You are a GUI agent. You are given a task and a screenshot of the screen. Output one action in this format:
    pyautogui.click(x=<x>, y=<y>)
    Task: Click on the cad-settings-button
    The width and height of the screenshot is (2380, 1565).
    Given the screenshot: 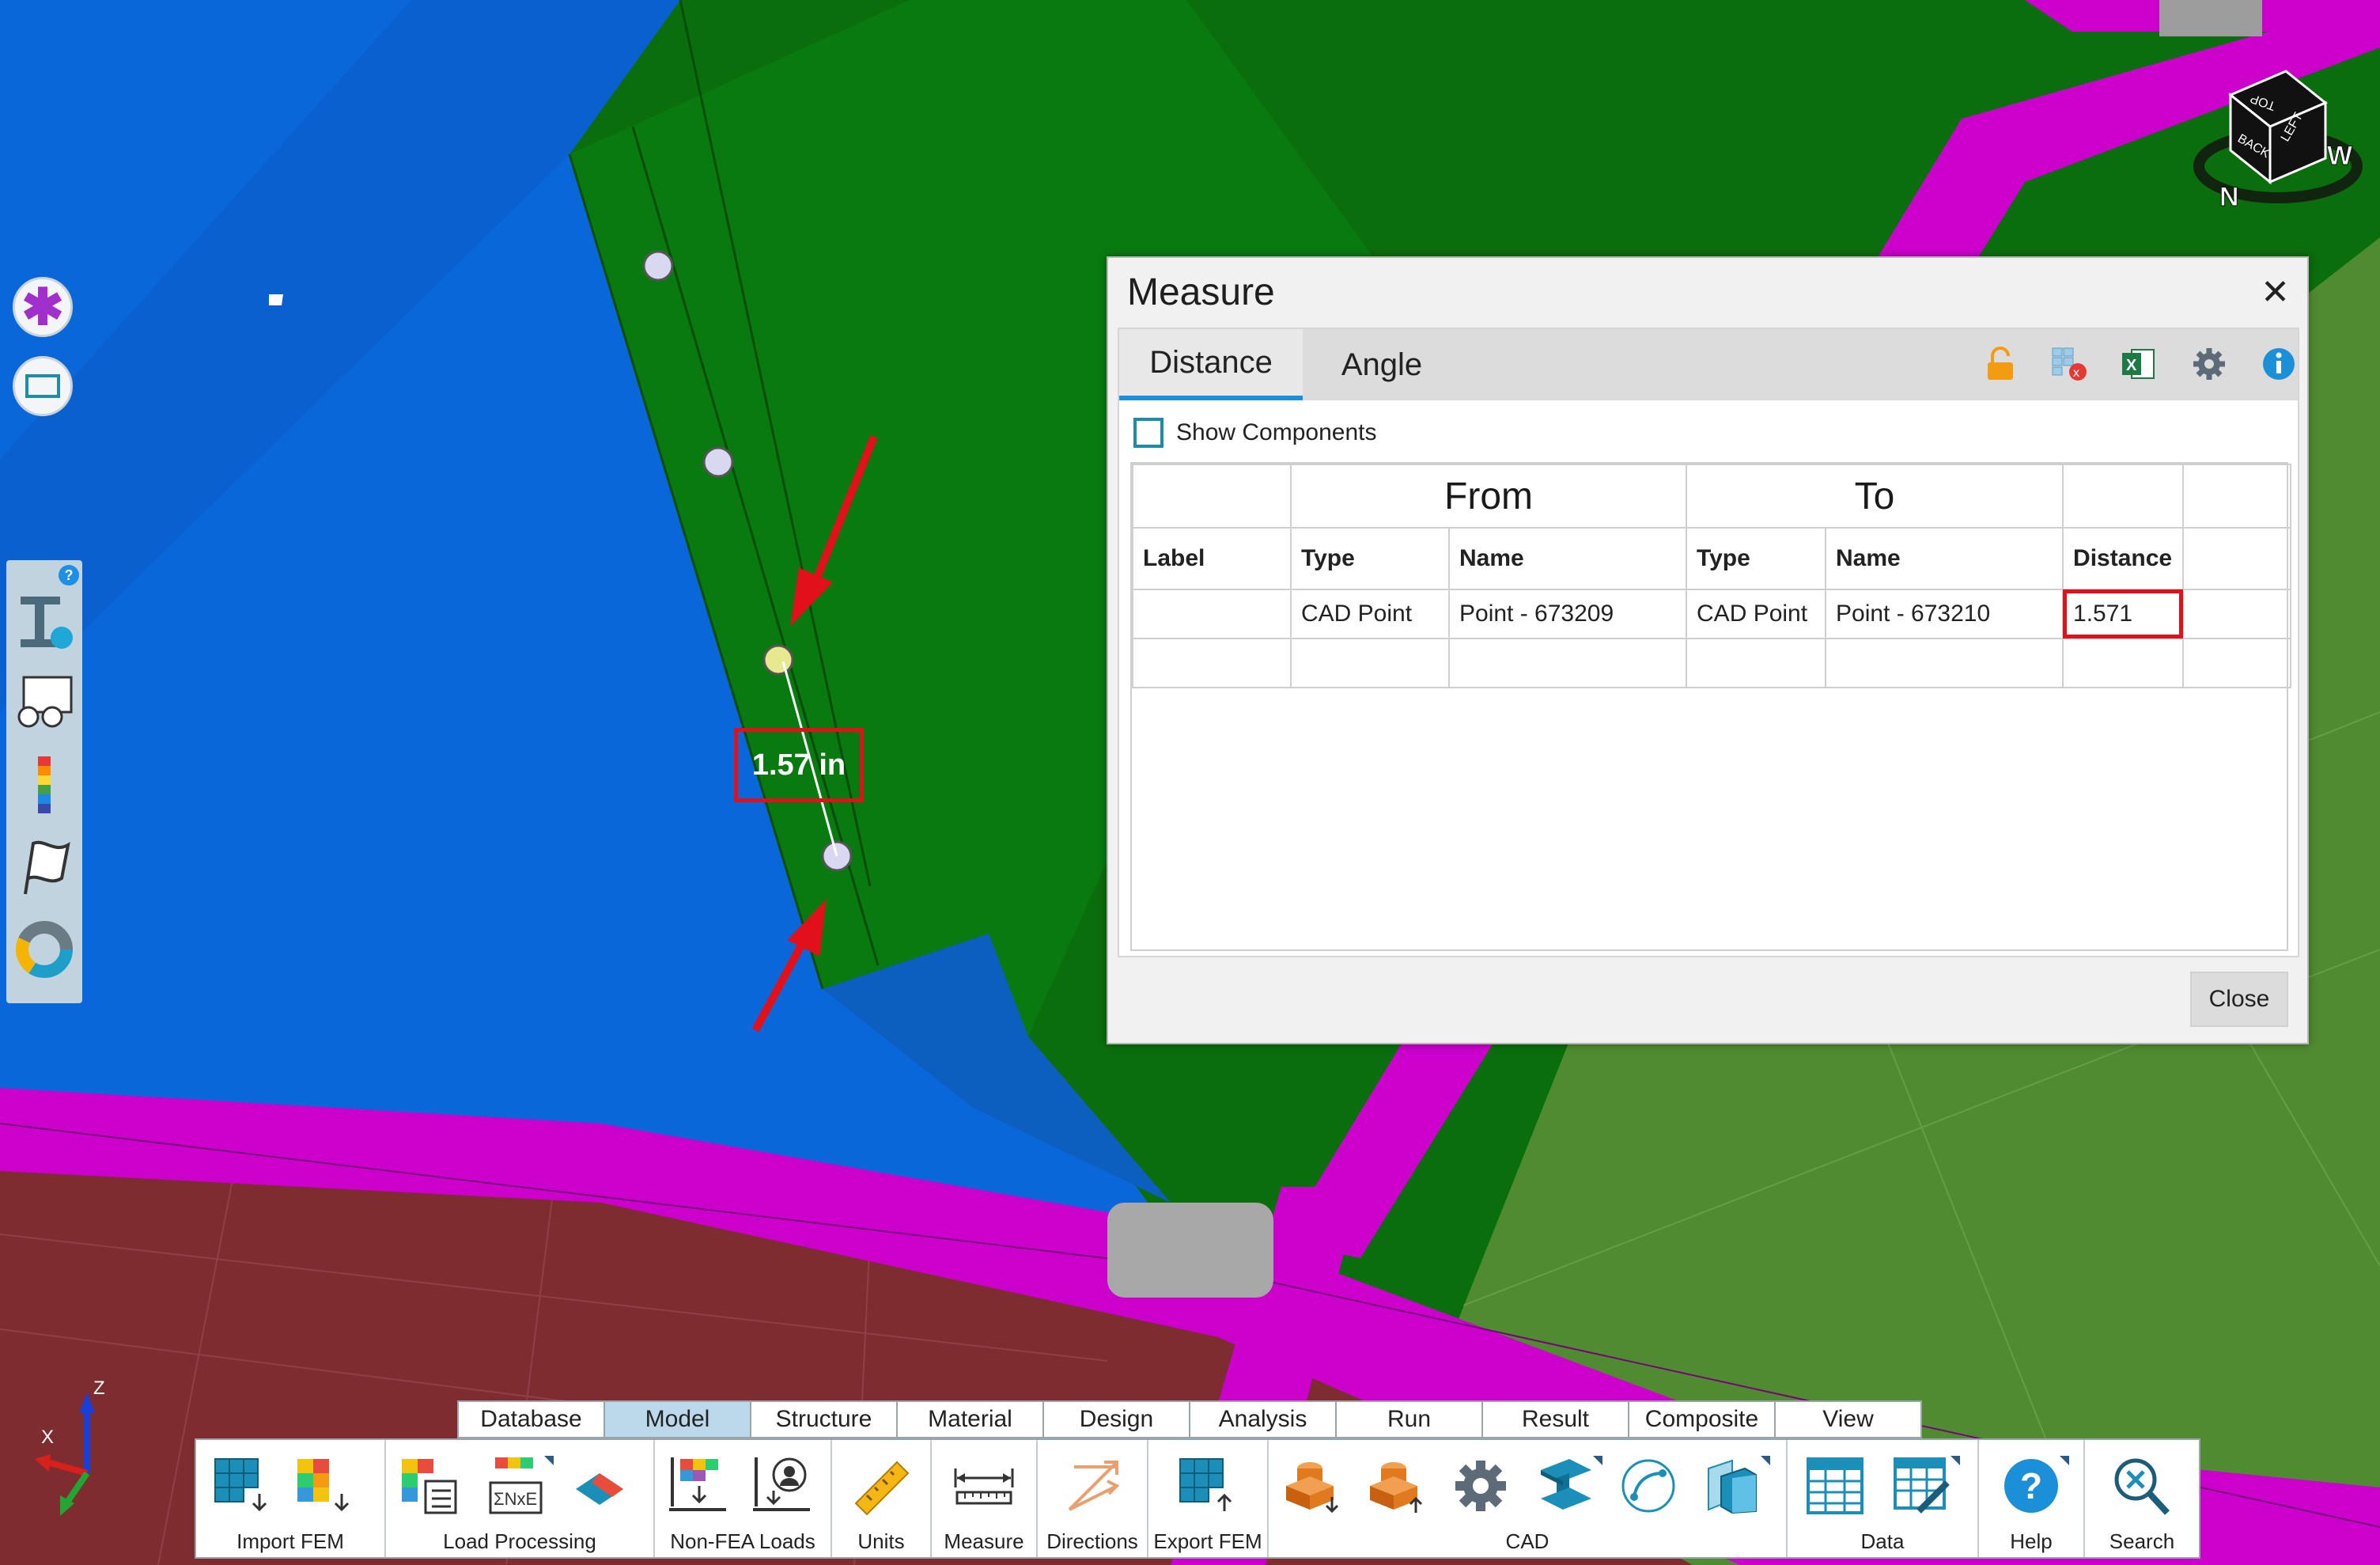 What is the action you would take?
    pyautogui.click(x=1480, y=1486)
    